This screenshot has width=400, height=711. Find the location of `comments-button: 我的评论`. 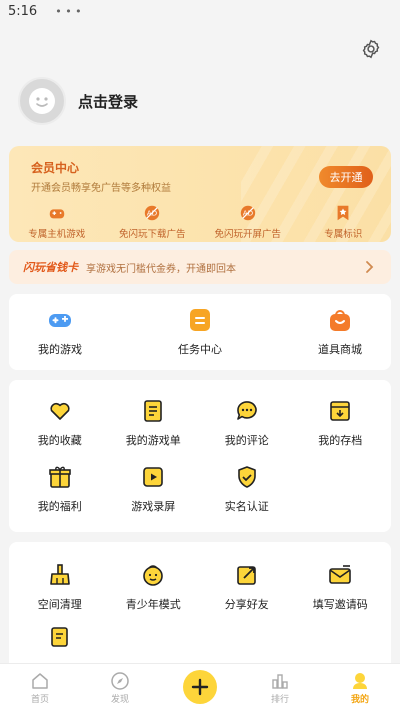

comments-button: 我的评论 is located at coordinates (247, 423).